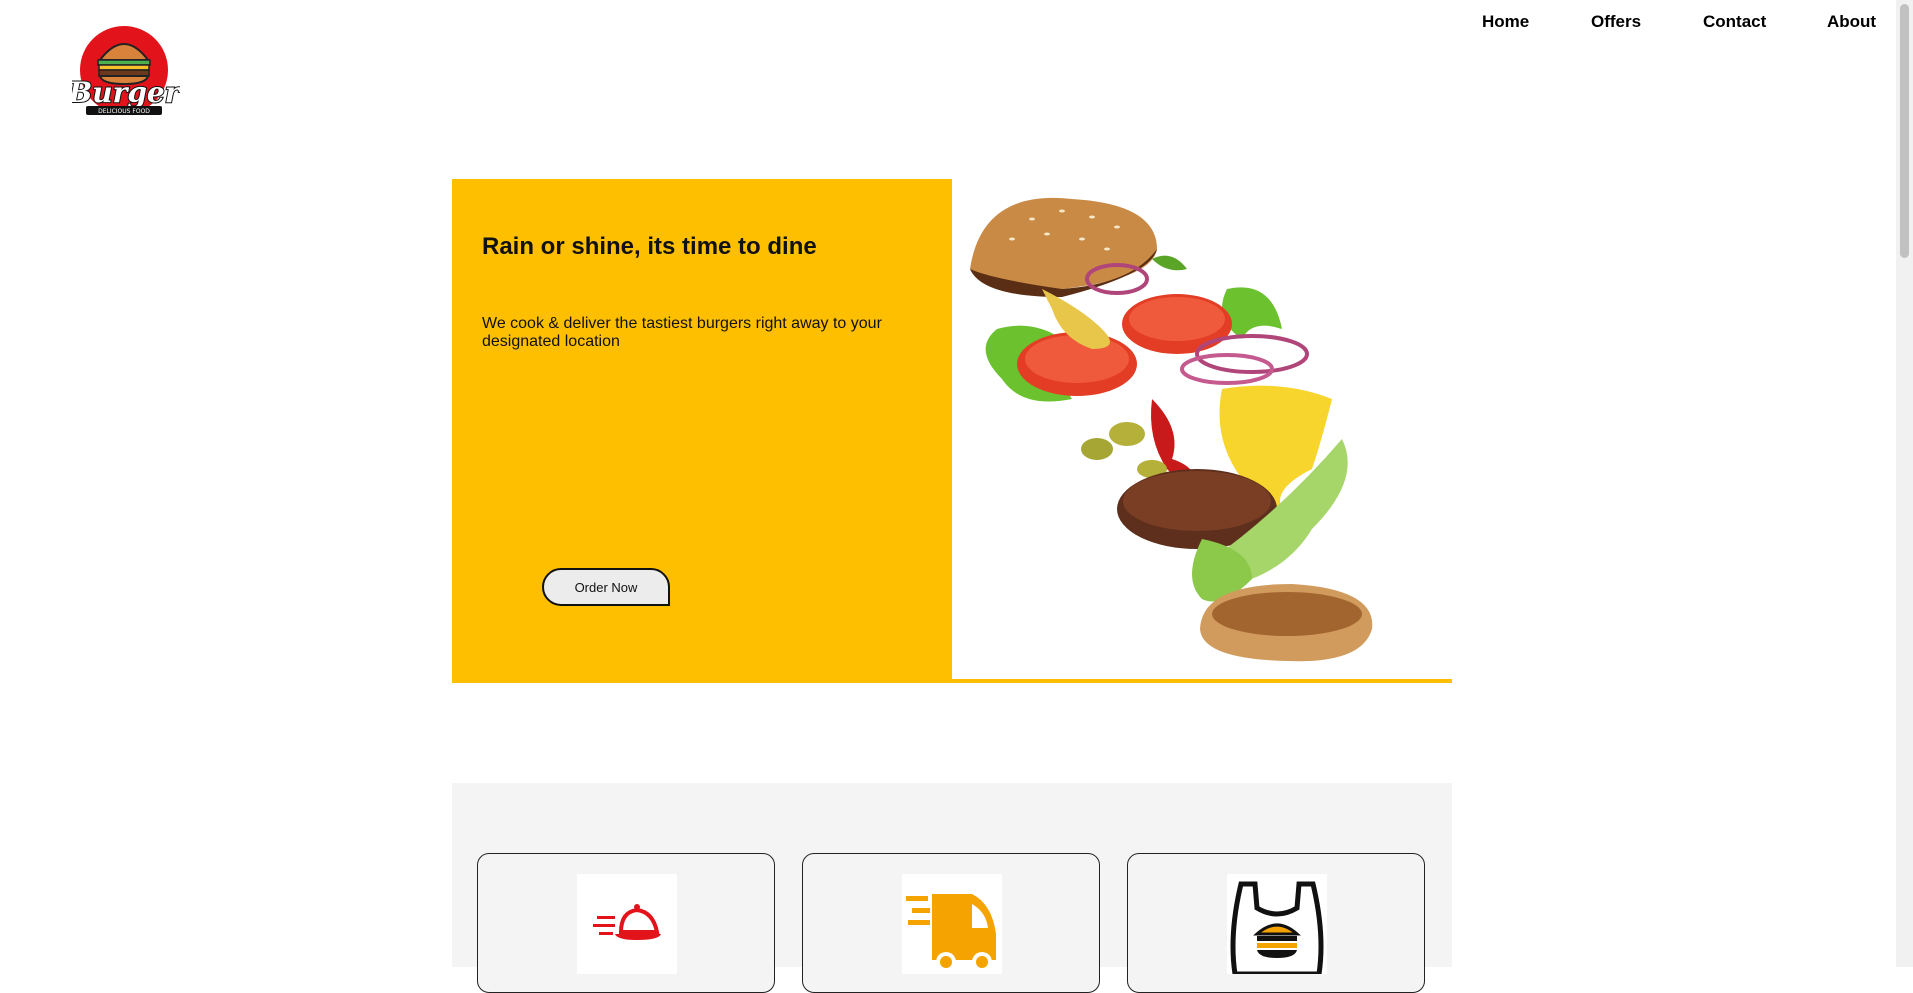 The height and width of the screenshot is (993, 1913). I want to click on scrollbar-thumb, so click(1904, 131).